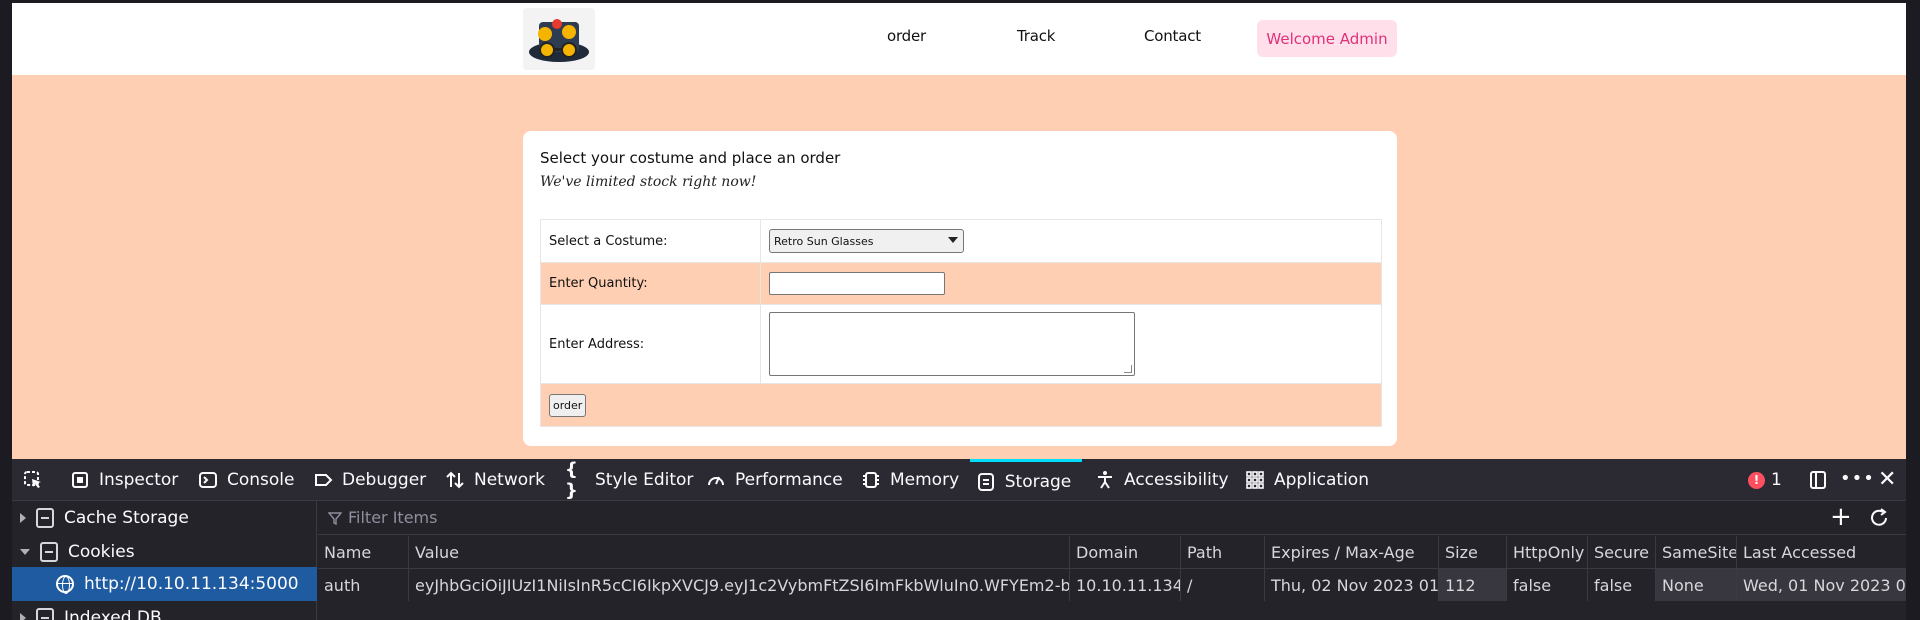 The image size is (1920, 620). I want to click on cell-httponly: false, so click(1547, 585).